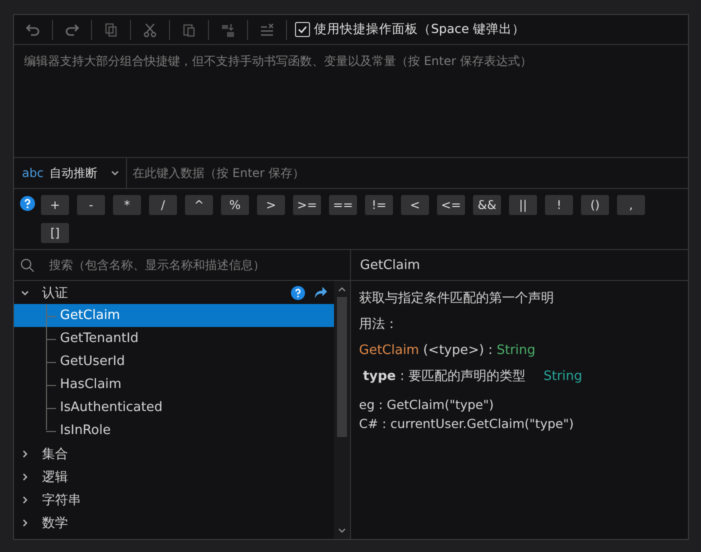  I want to click on operator-button: ||, so click(523, 205).